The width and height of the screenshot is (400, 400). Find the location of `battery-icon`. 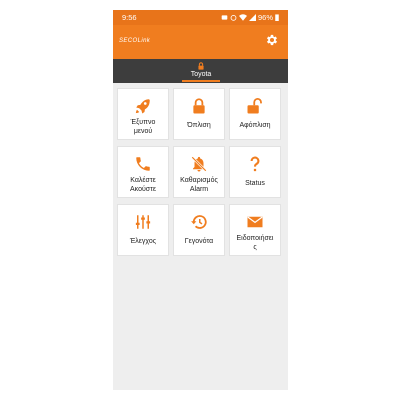

battery-icon is located at coordinates (277, 17).